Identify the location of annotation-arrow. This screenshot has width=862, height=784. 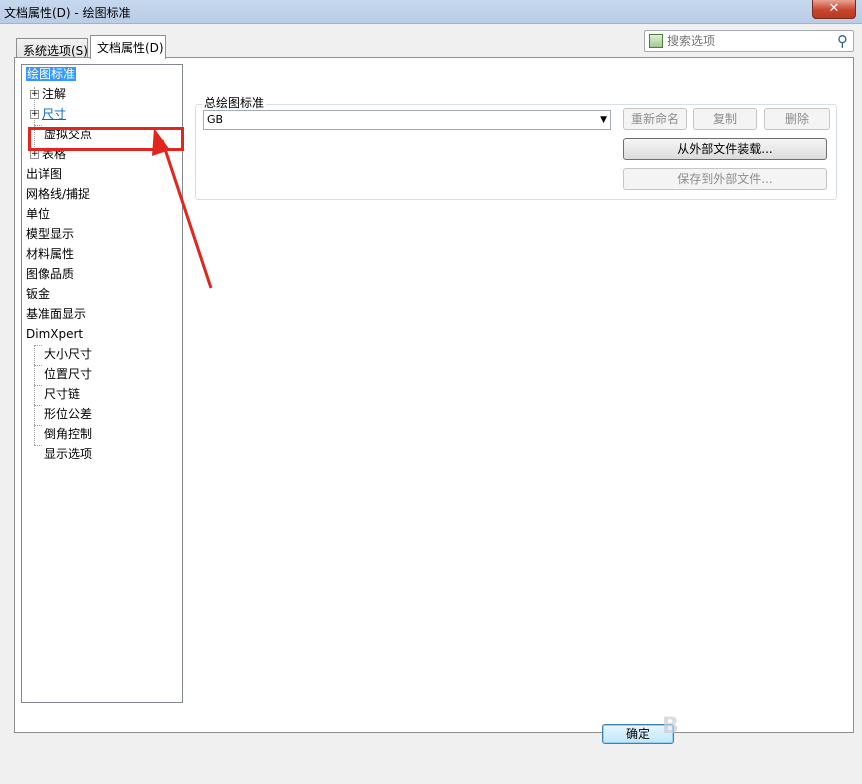
(182, 208).